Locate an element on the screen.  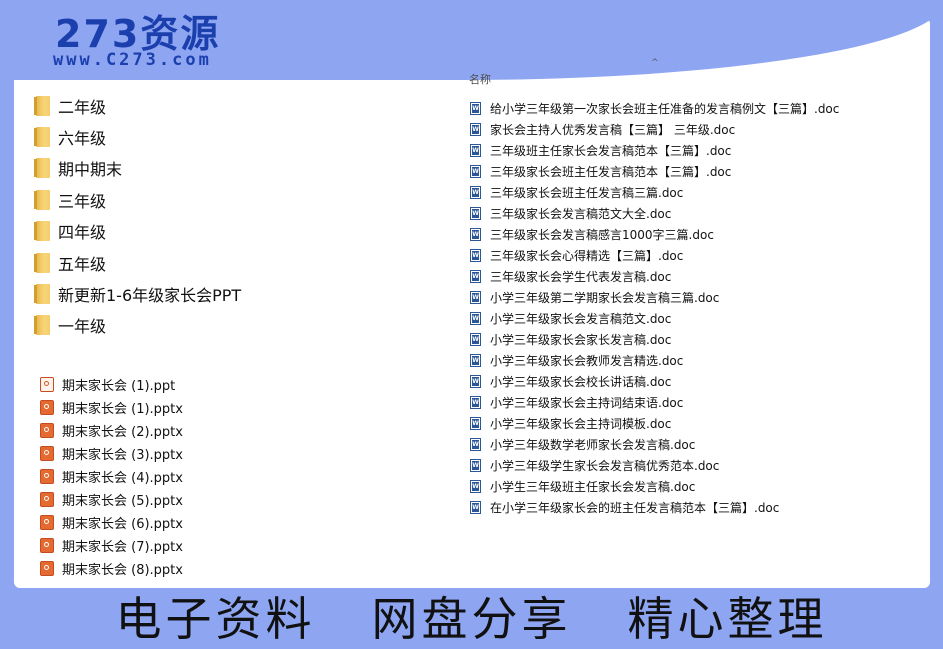
folder-item: 一年级 is located at coordinates (137, 325).